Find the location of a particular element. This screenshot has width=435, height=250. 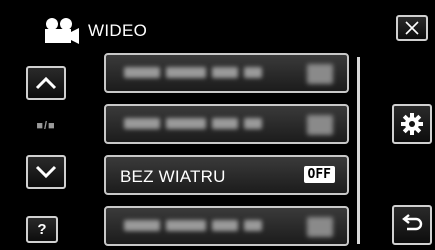

scrollbar is located at coordinates (358, 150).